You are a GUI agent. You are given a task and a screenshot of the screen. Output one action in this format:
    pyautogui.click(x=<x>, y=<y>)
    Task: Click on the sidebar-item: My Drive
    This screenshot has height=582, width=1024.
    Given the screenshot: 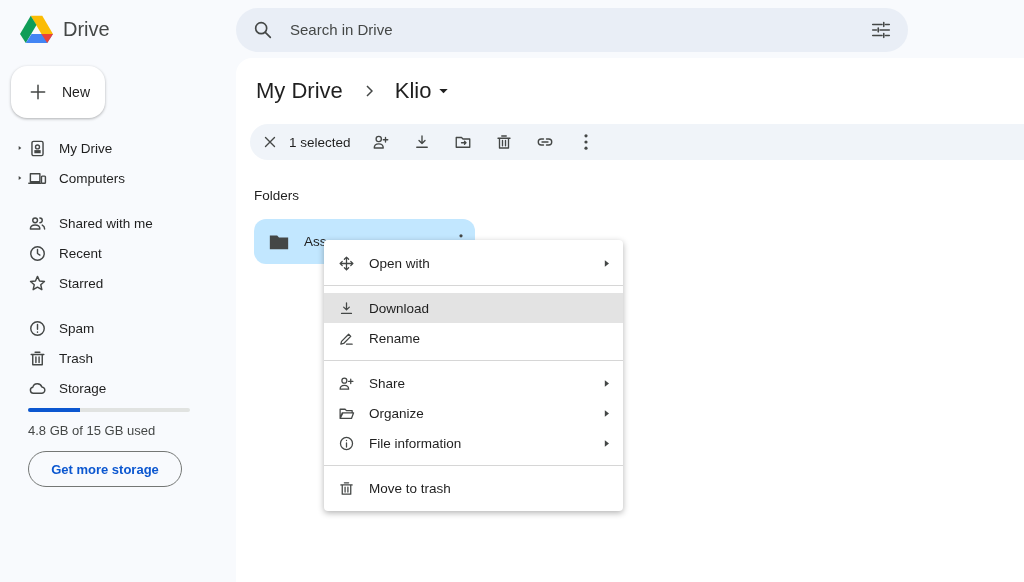 What is the action you would take?
    pyautogui.click(x=118, y=148)
    